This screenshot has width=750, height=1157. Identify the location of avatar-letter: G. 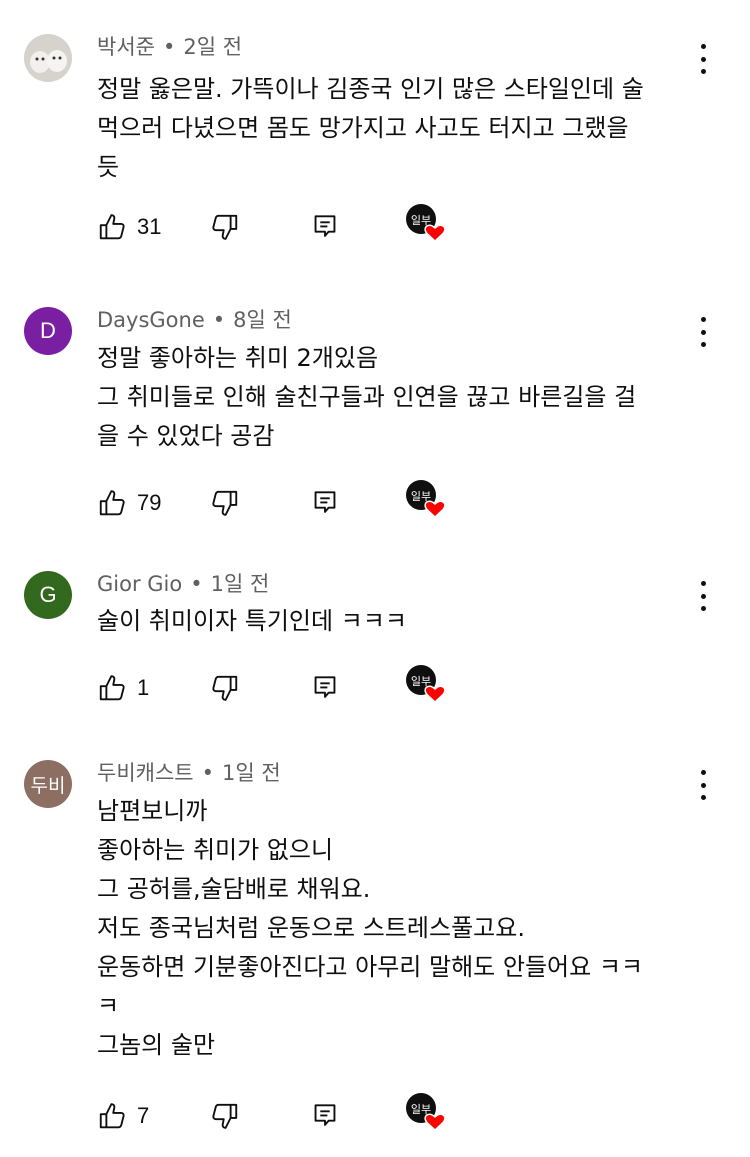
(48, 594).